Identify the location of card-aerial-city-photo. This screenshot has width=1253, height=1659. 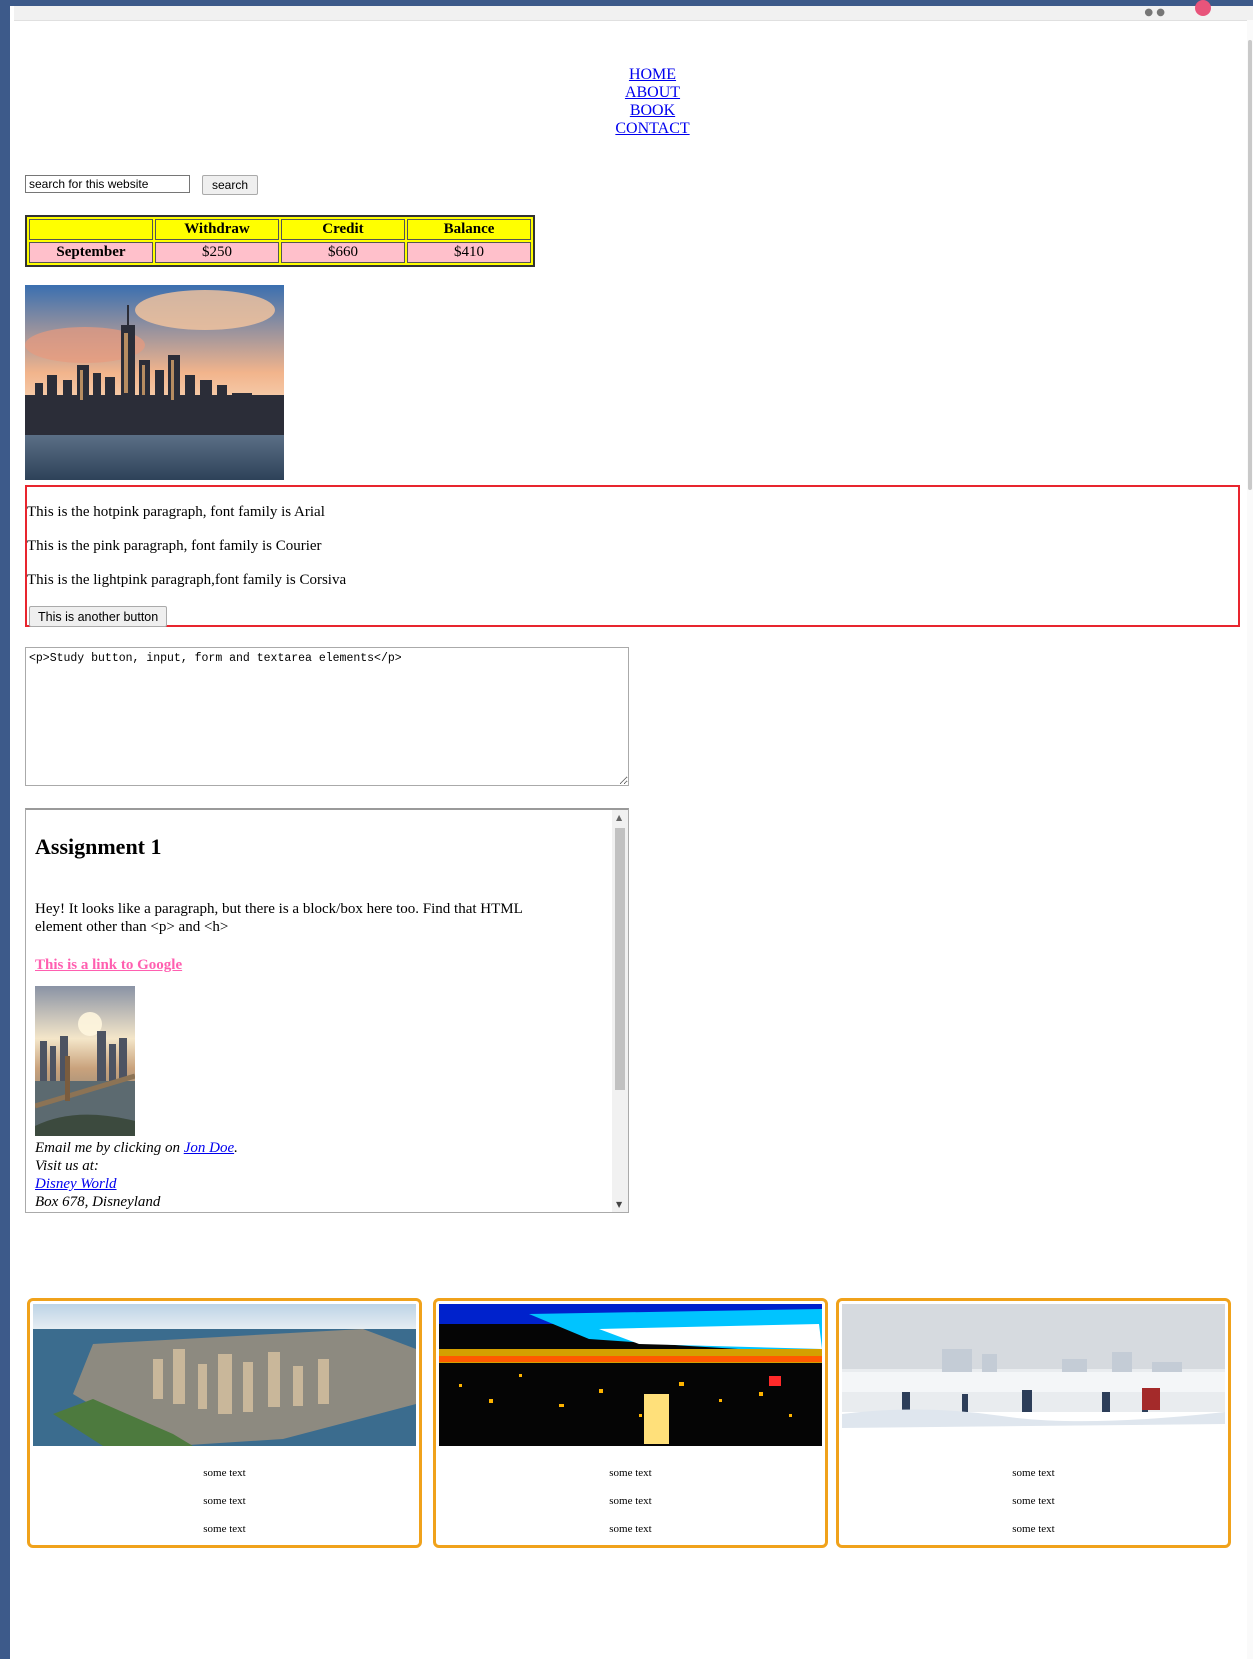
(224, 1375).